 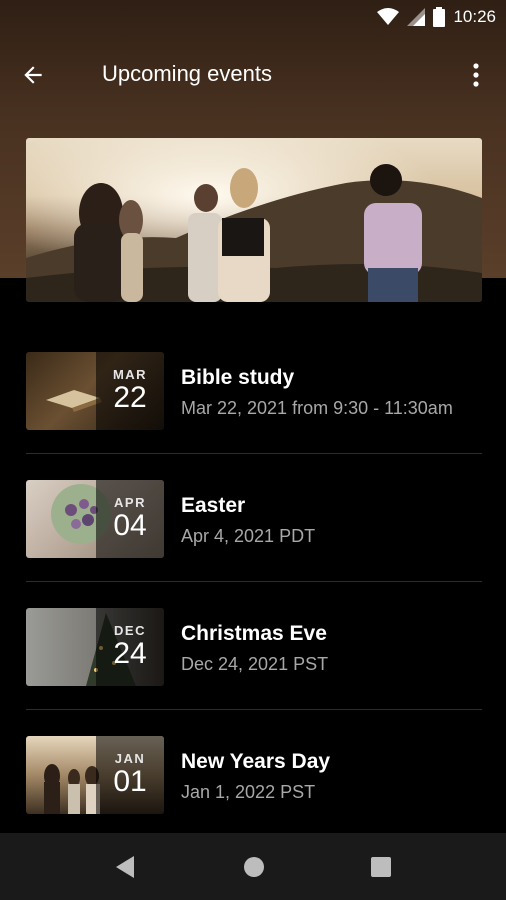 I want to click on system-nav-bar, so click(x=253, y=866).